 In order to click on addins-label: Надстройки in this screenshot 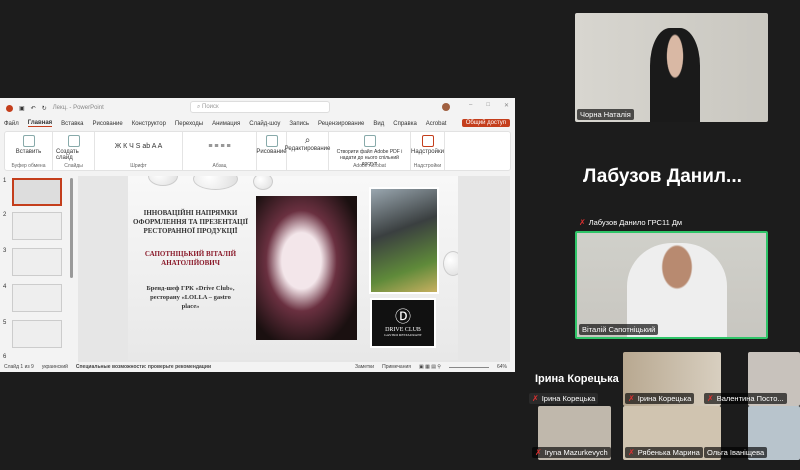, I will do `click(427, 152)`.